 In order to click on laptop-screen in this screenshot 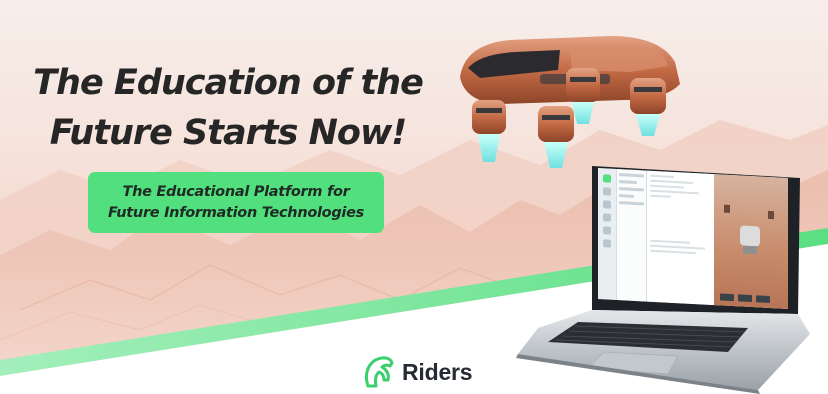, I will do `click(693, 238)`.